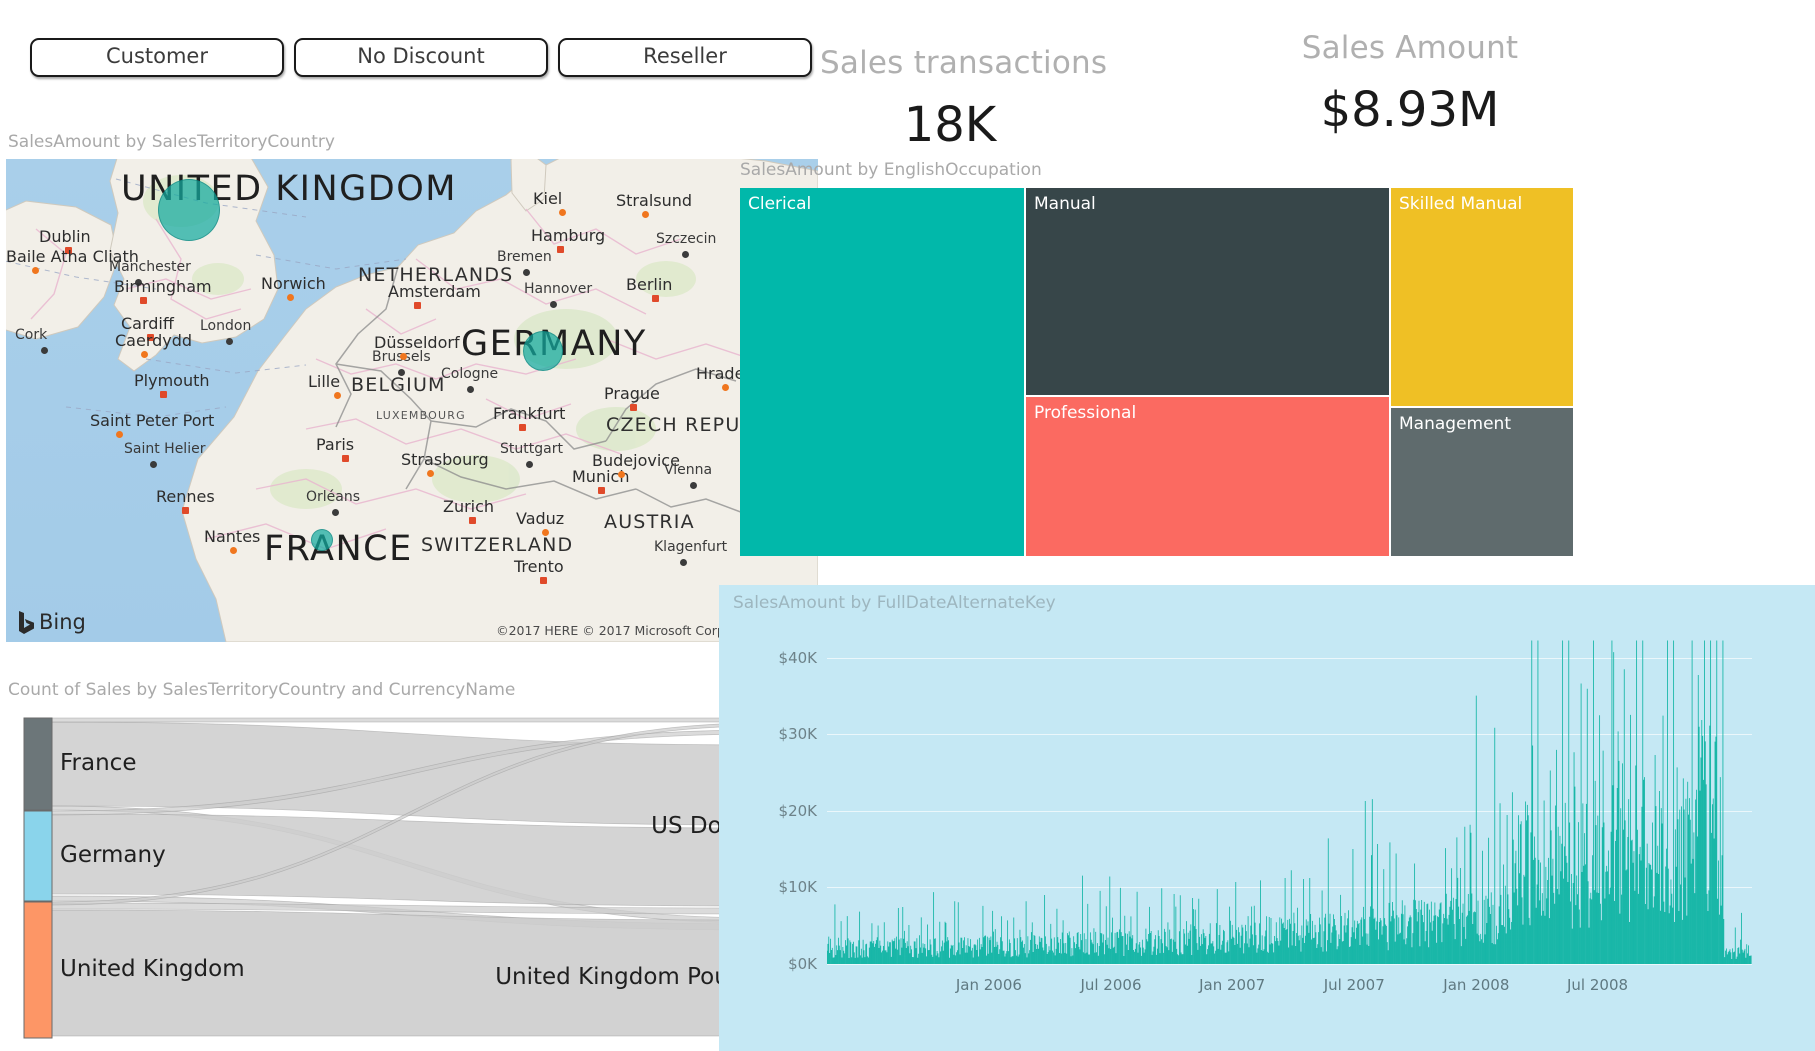 This screenshot has height=1051, width=1815. I want to click on bing-label: Bing, so click(62, 622).